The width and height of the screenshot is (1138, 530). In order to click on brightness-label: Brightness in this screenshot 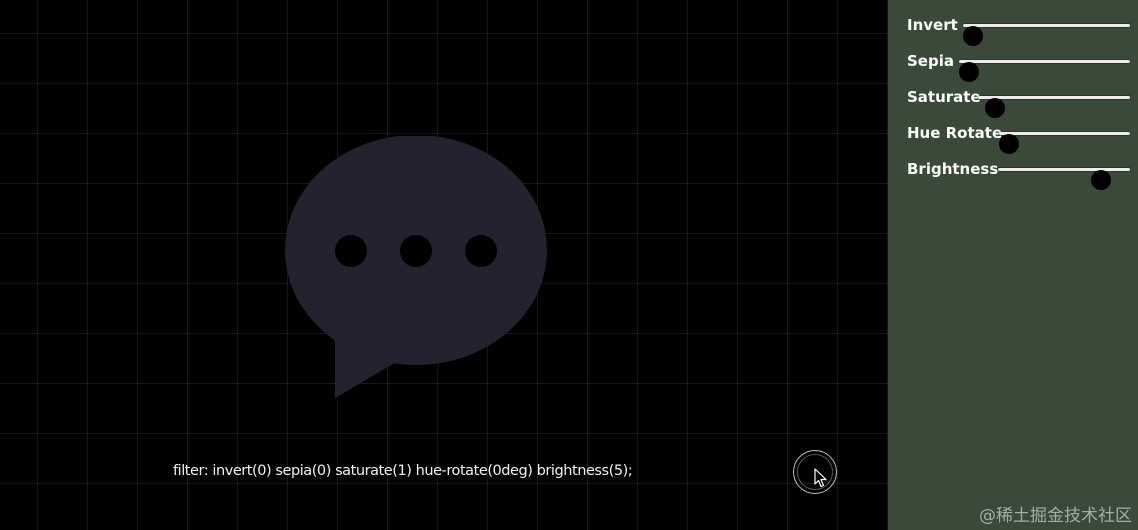, I will do `click(953, 169)`.